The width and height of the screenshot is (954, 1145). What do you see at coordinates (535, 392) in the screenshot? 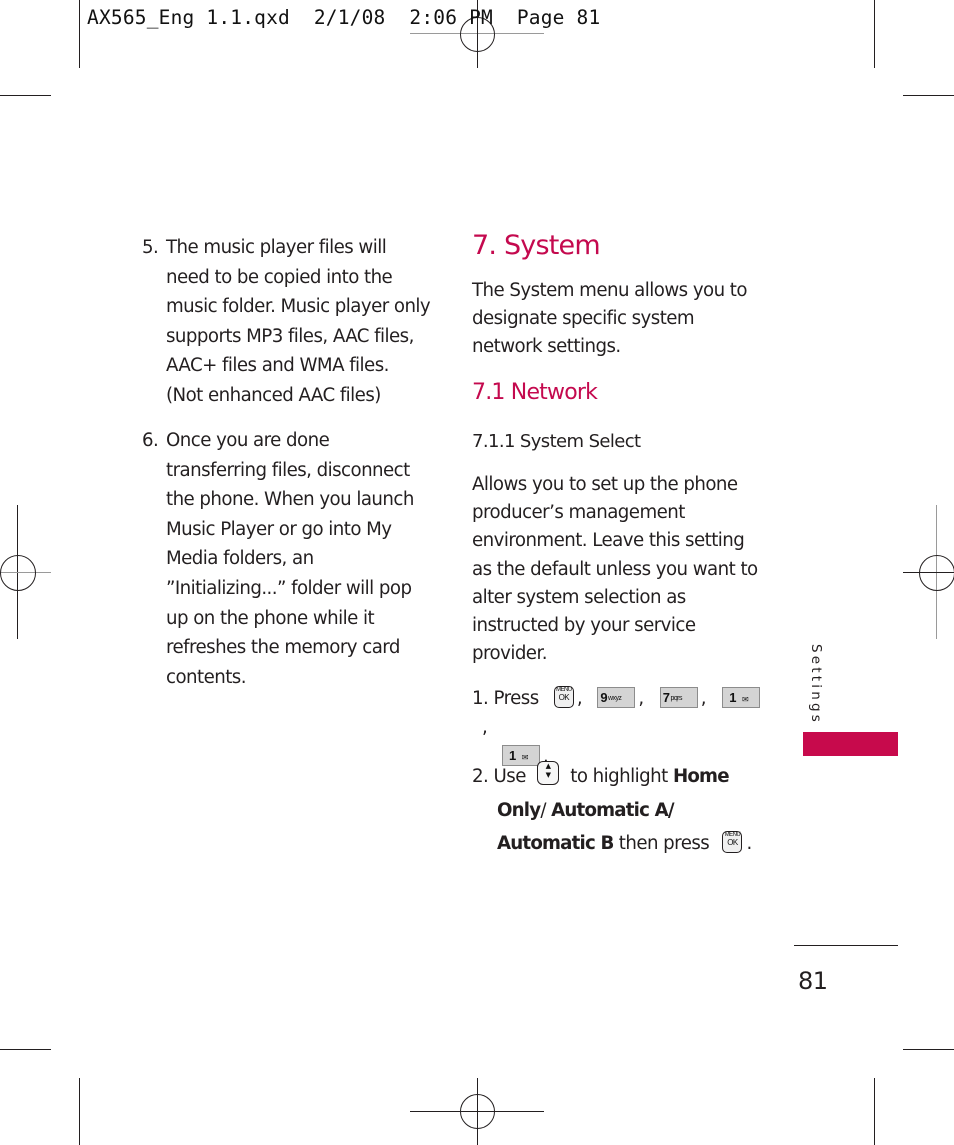
I see `subsection-title: 7.1 Network` at bounding box center [535, 392].